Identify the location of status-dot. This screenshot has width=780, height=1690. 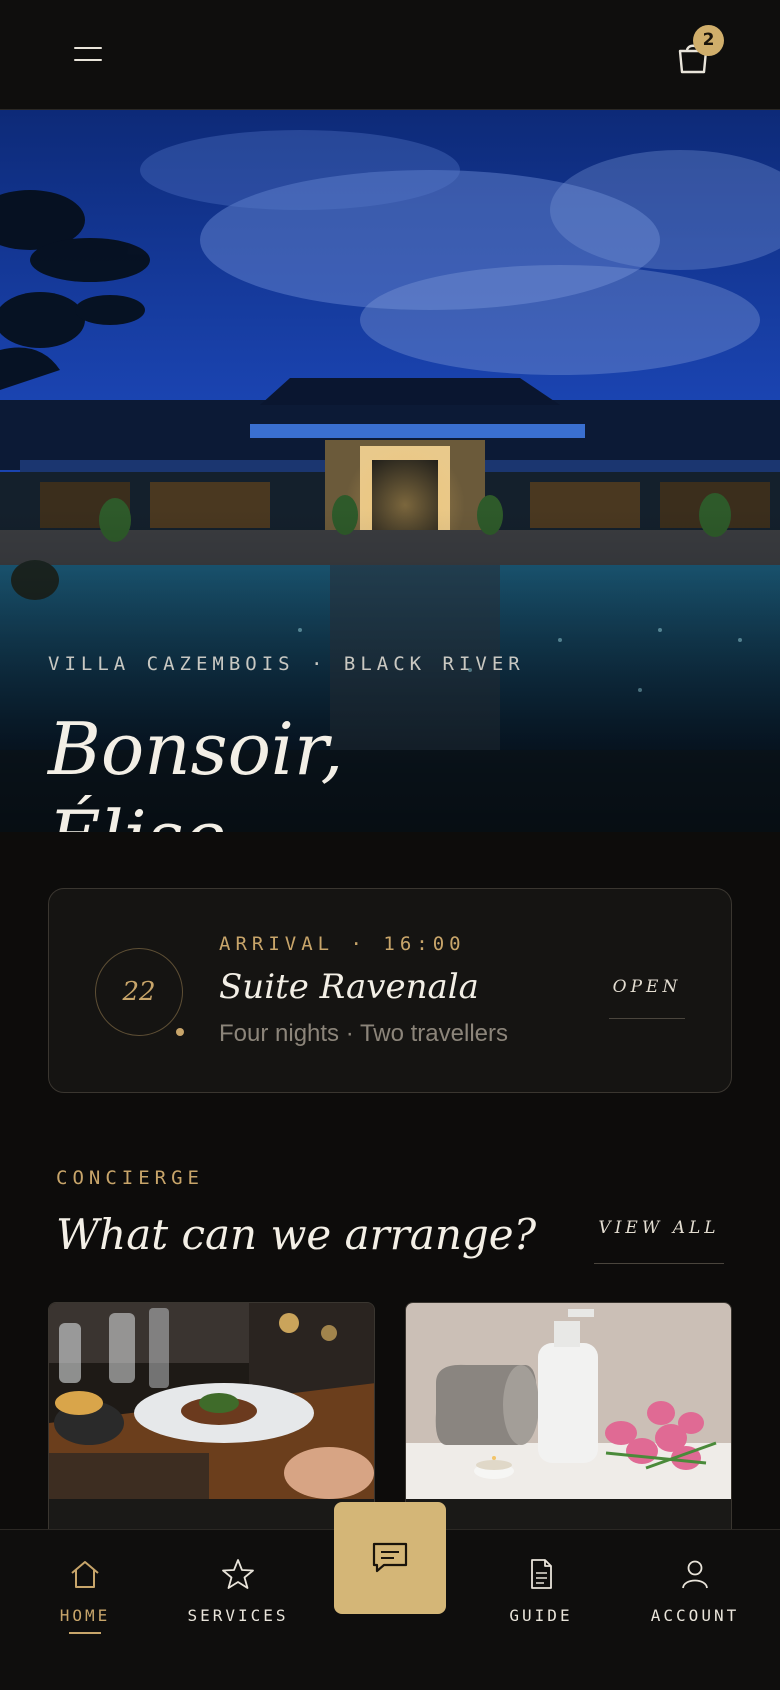
(180, 1032).